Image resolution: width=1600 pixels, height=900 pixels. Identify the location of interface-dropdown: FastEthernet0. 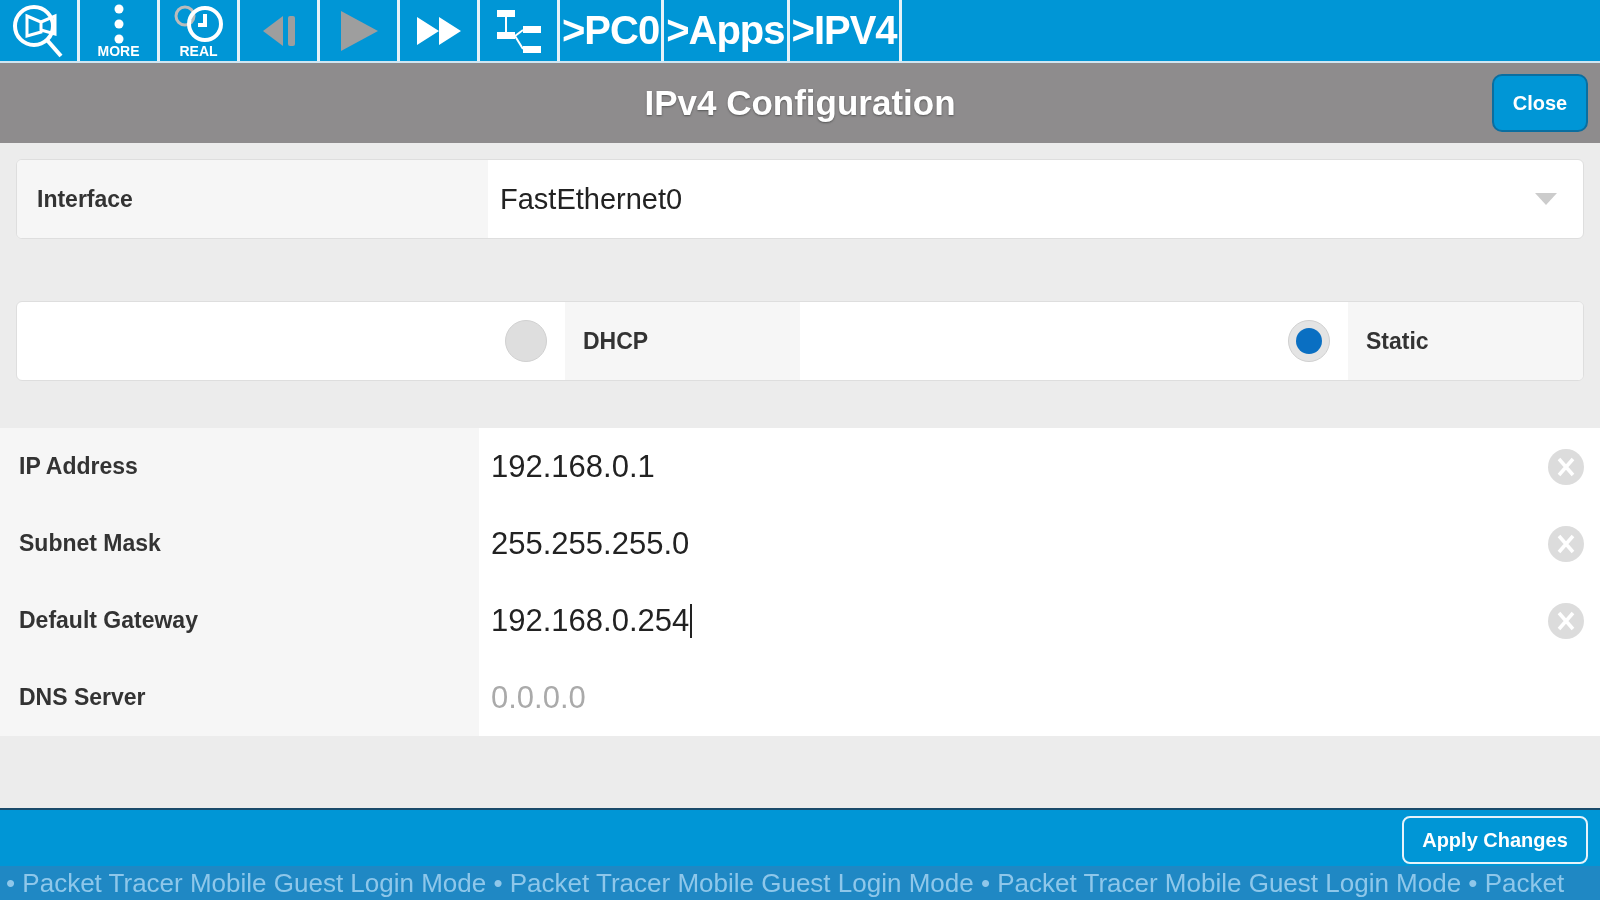
(1035, 199).